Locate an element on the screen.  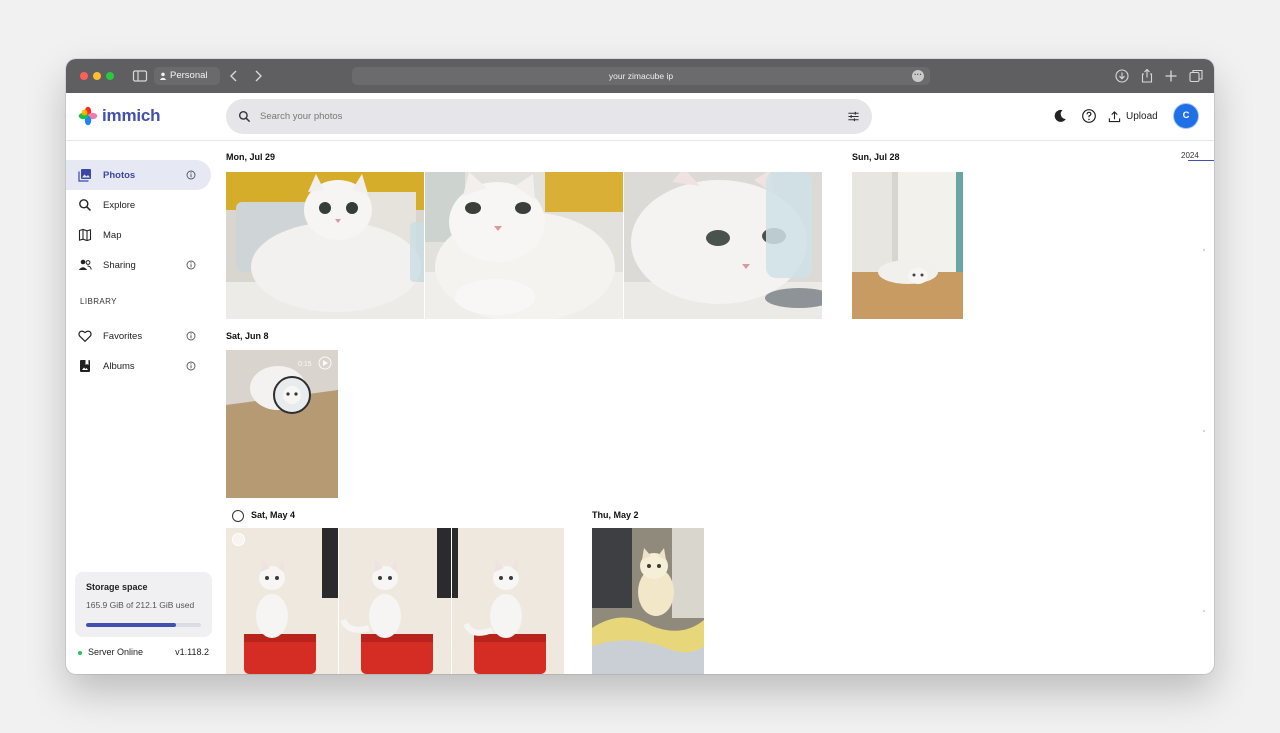
date-group-label: Thu, May 2 is located at coordinates (615, 515).